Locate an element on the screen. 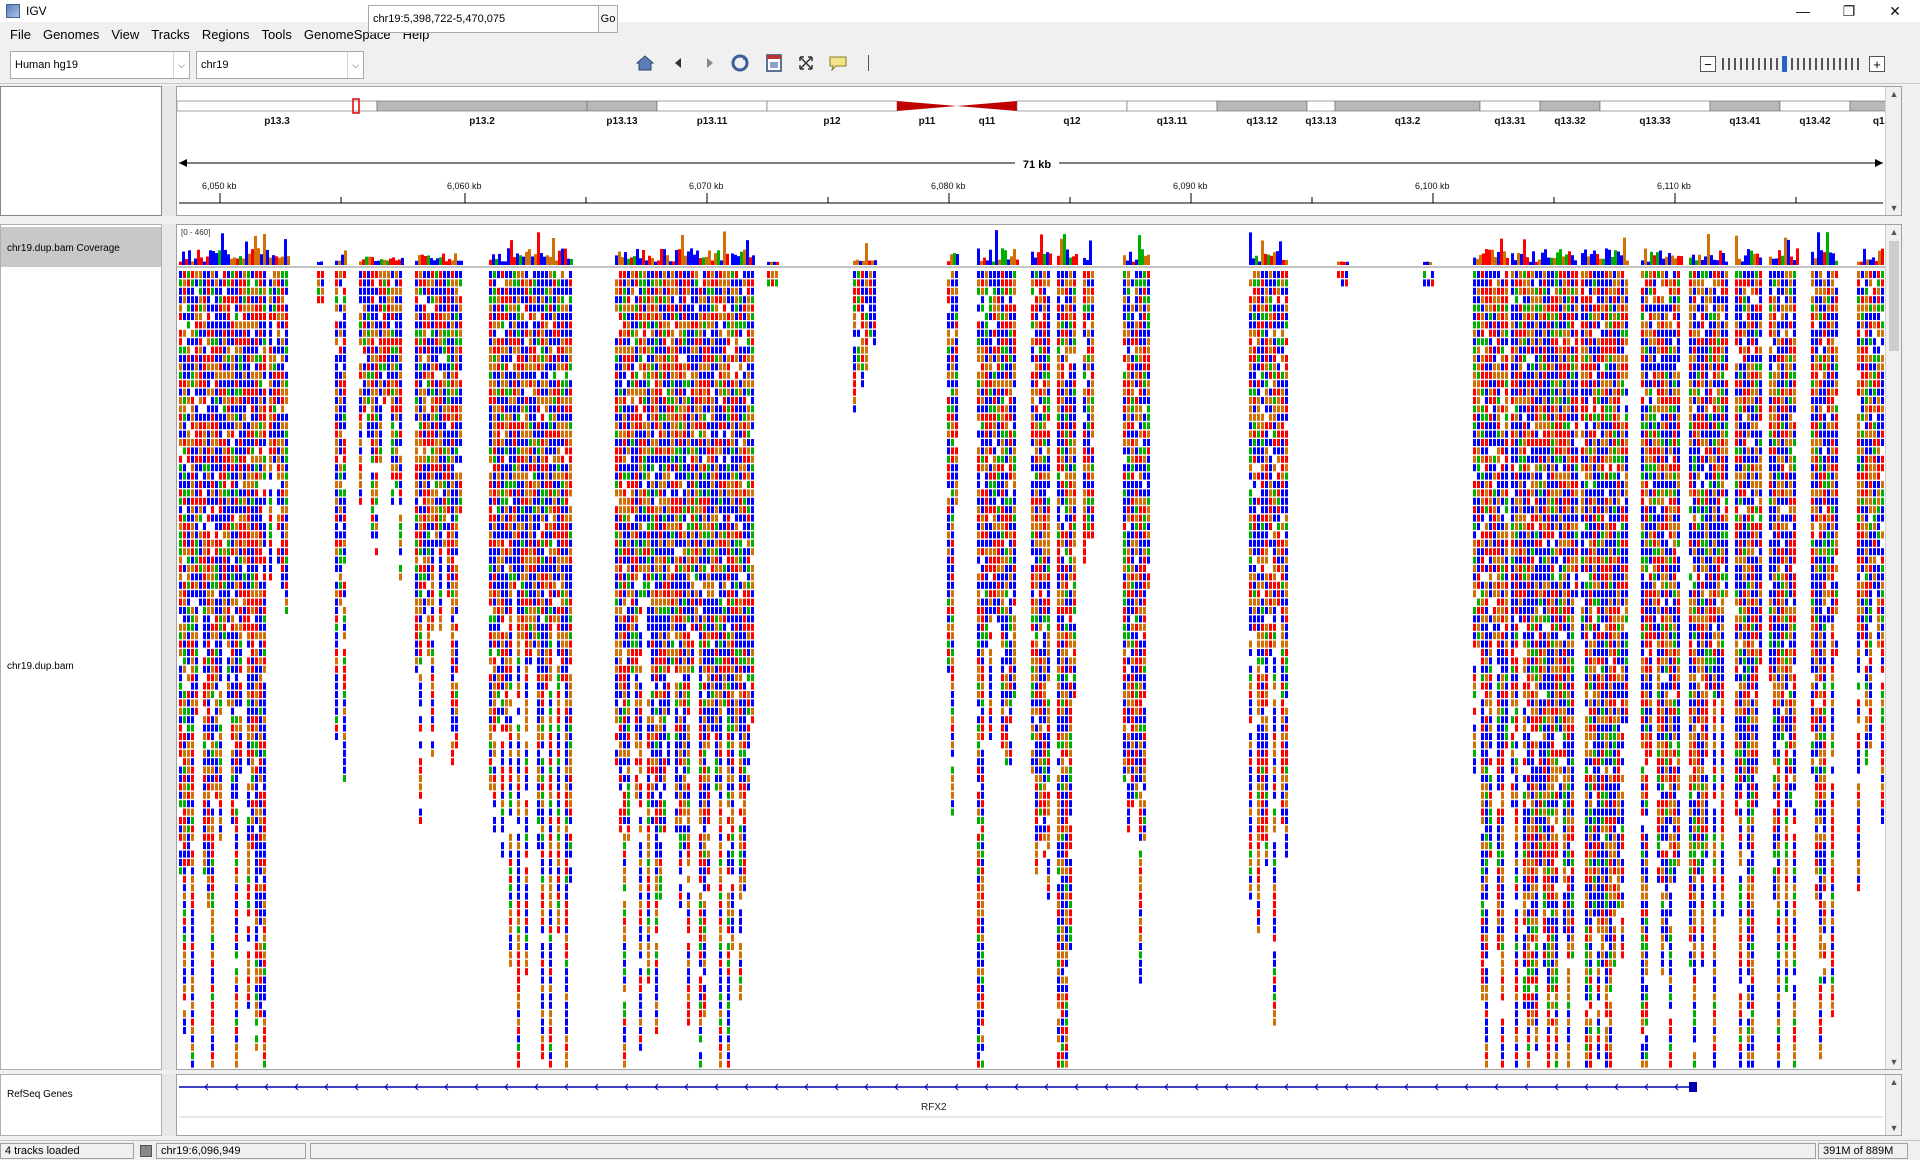  minimize-icon: — is located at coordinates (1803, 11).